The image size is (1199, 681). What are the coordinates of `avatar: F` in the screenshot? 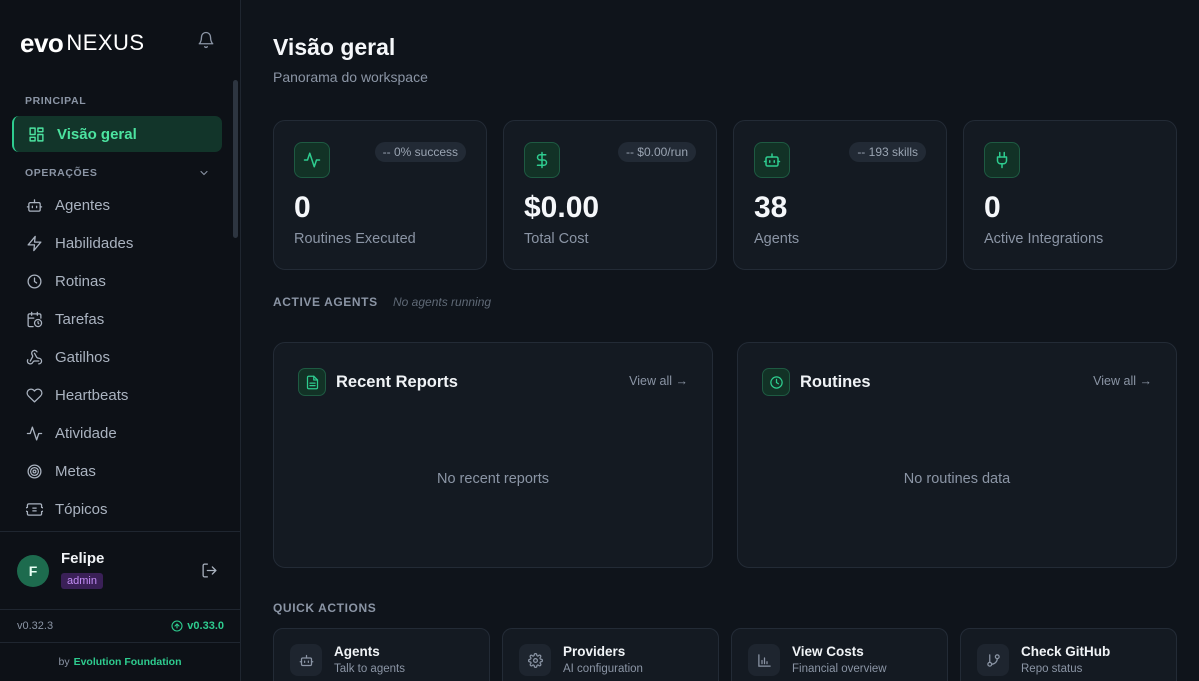 It's located at (33, 571).